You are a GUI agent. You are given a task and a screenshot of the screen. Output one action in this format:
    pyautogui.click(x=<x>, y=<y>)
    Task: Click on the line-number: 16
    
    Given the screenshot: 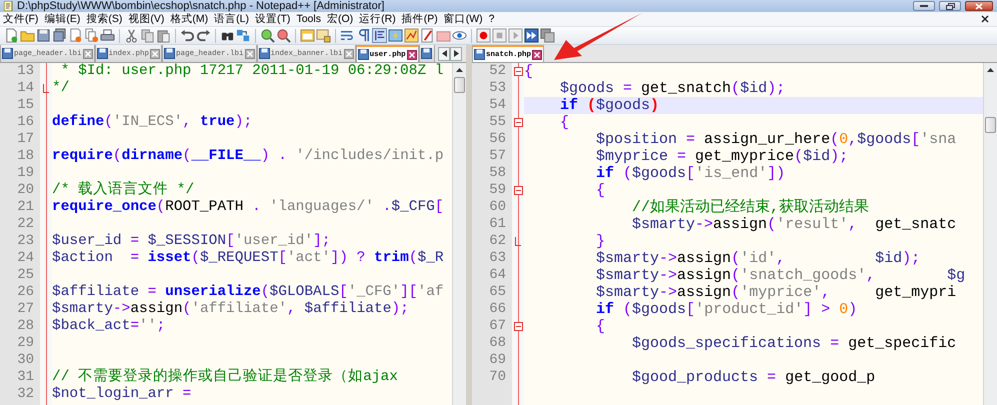 What is the action you would take?
    pyautogui.click(x=25, y=122)
    